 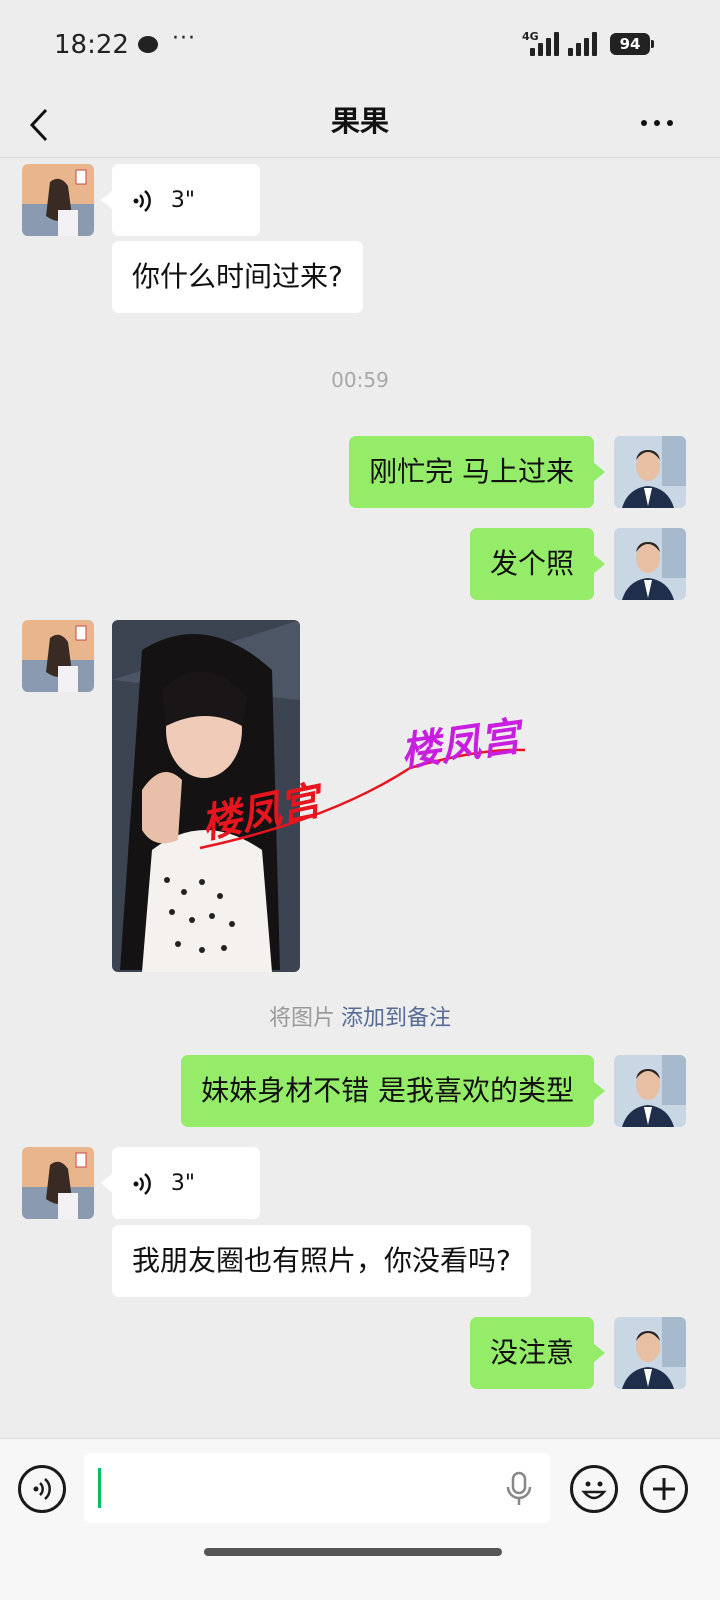 What do you see at coordinates (545, 44) in the screenshot?
I see `signal-strength-icon` at bounding box center [545, 44].